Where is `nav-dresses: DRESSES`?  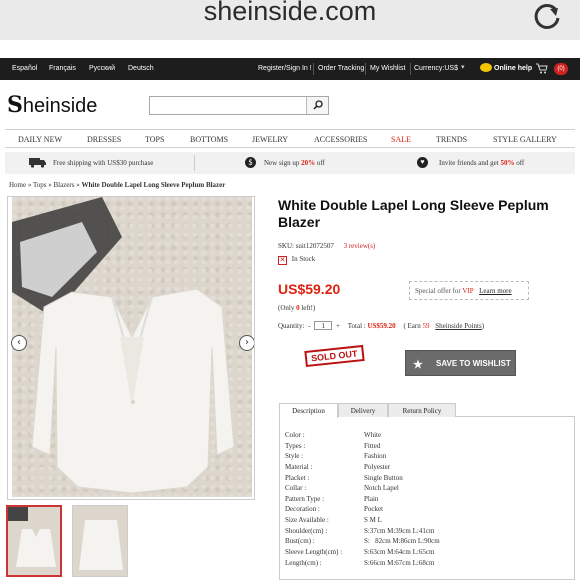
nav-dresses: DRESSES is located at coordinates (104, 139).